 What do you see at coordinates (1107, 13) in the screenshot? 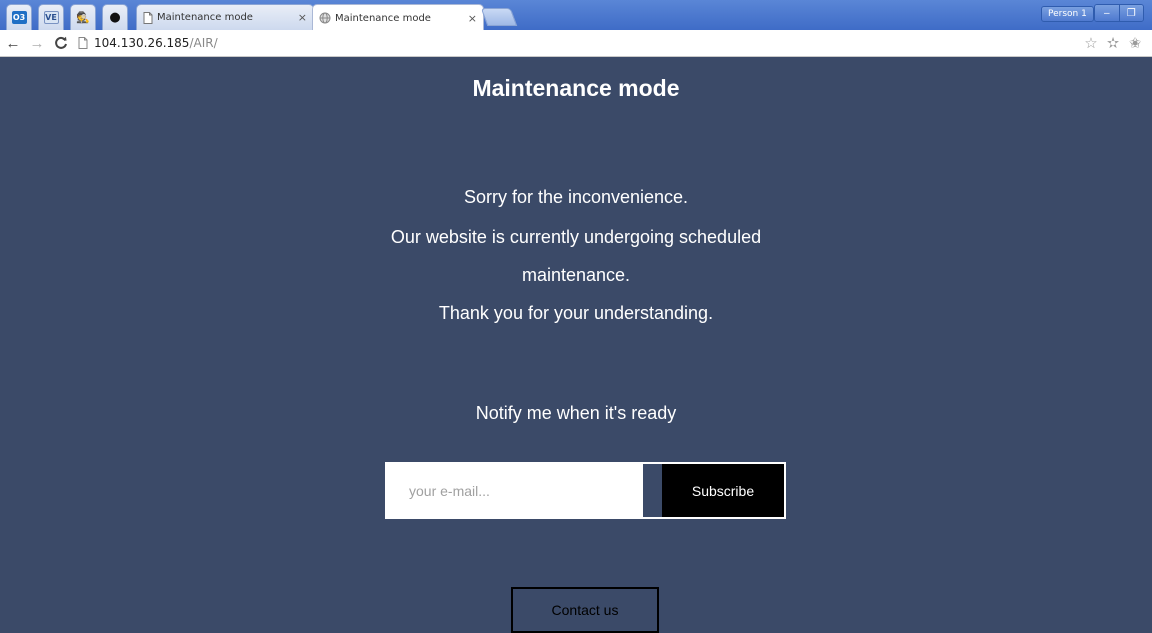
I see `minimize-icon: –` at bounding box center [1107, 13].